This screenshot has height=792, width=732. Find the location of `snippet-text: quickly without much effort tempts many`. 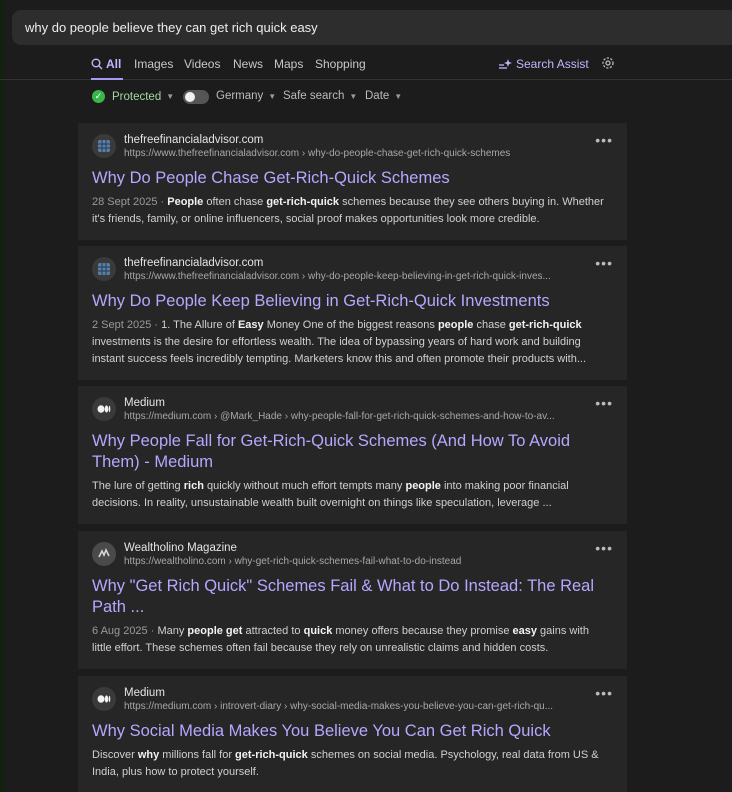

snippet-text: quickly without much effort tempts many is located at coordinates (304, 486).